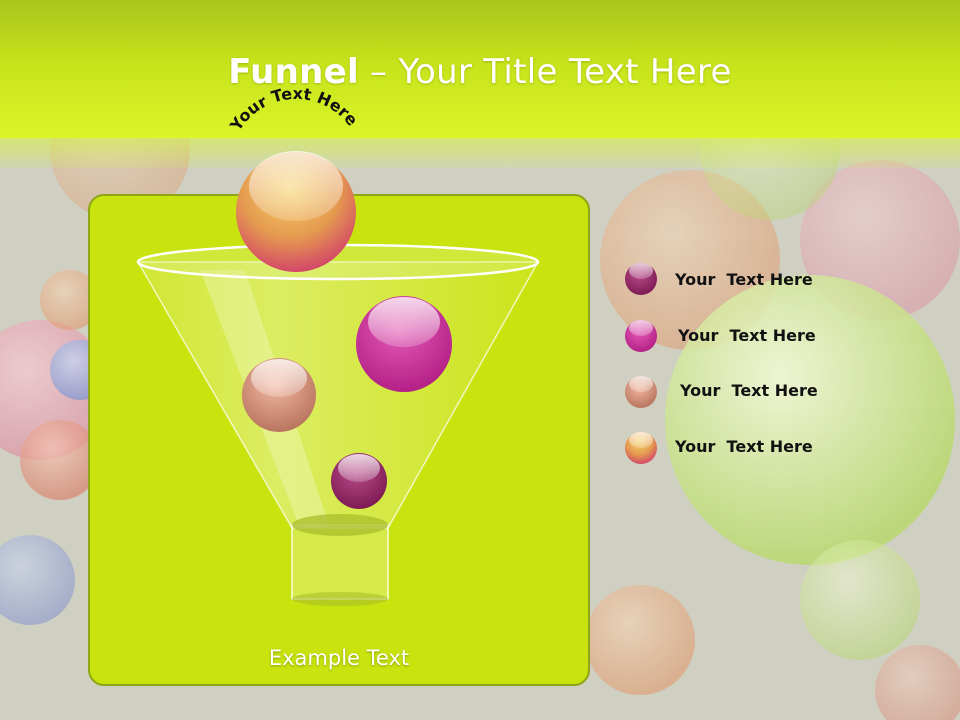  What do you see at coordinates (340, 560) in the screenshot?
I see `funnel-spout` at bounding box center [340, 560].